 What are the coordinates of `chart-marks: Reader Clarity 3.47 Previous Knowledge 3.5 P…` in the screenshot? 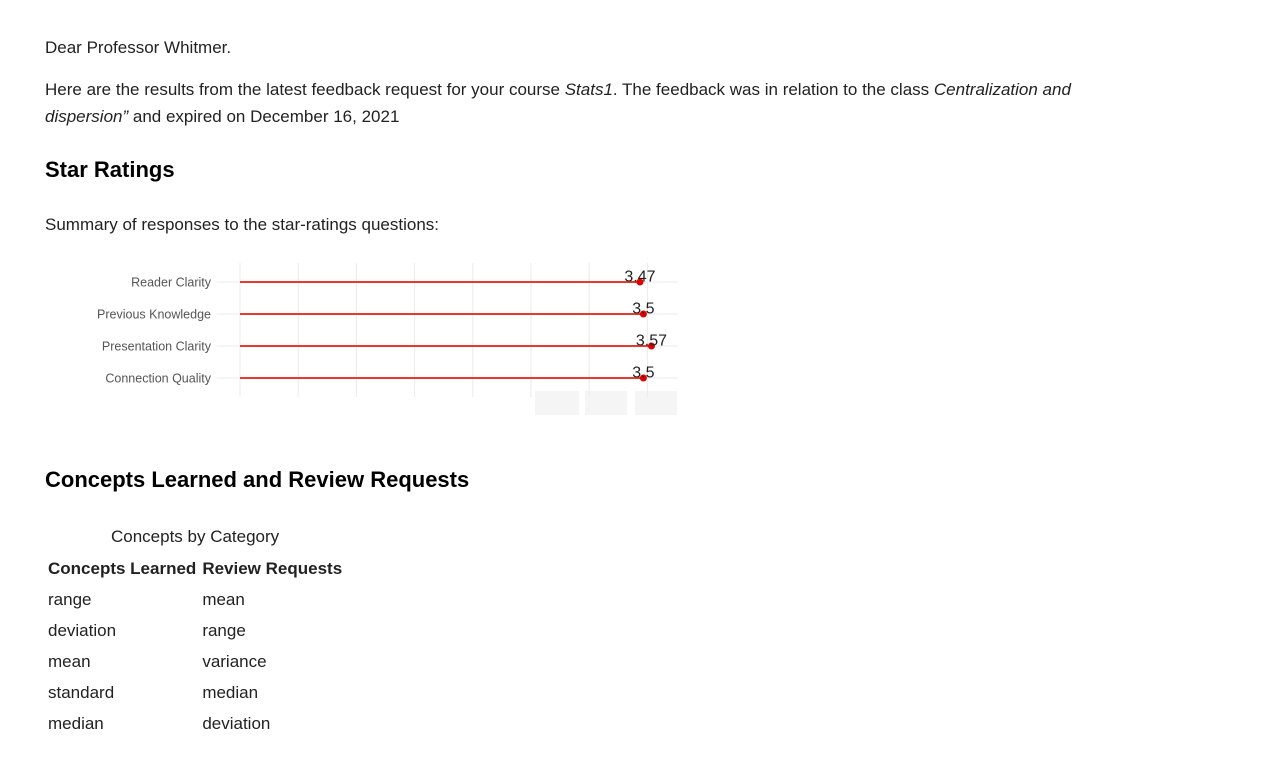 It's located at (382, 327).